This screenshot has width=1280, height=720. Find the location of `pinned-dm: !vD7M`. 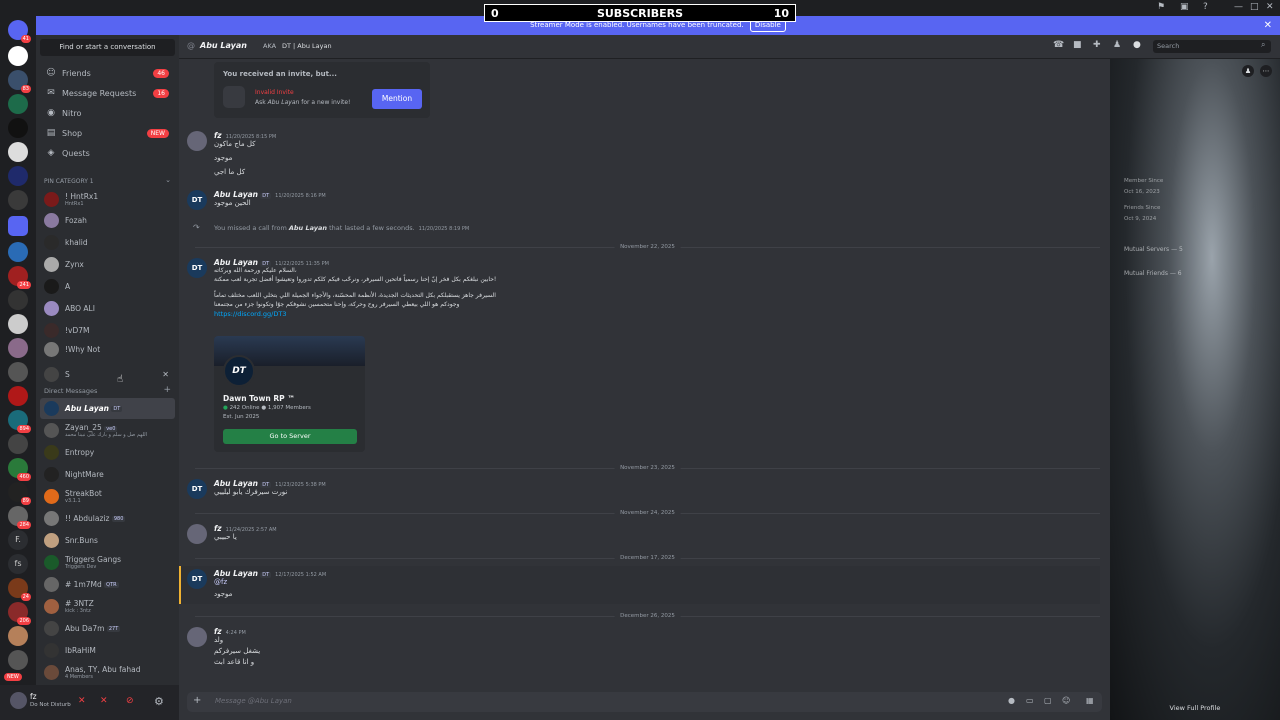

pinned-dm: !vD7M is located at coordinates (107, 330).